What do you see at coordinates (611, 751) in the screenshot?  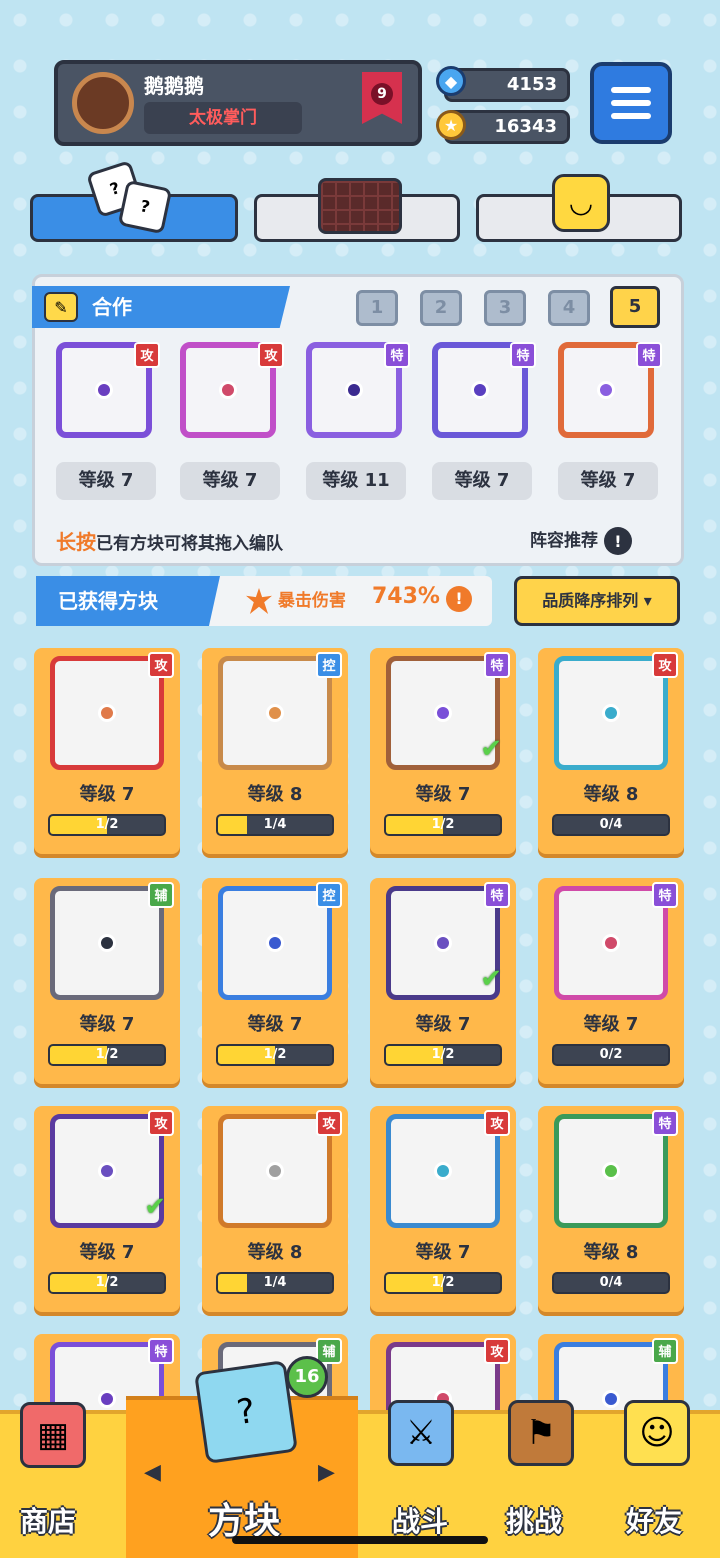 I see `block-card: 攻等级 8 0/4` at bounding box center [611, 751].